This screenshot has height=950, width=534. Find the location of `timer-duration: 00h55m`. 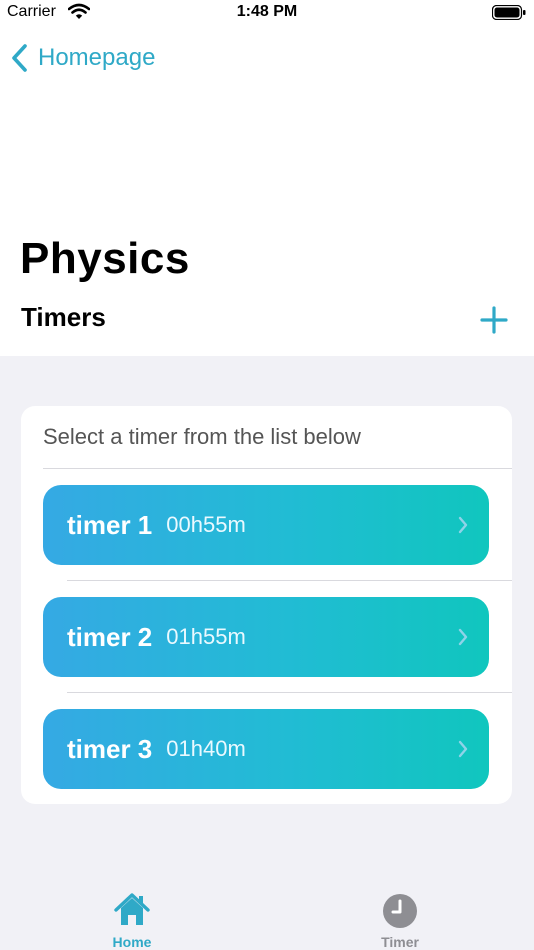

timer-duration: 00h55m is located at coordinates (206, 524).